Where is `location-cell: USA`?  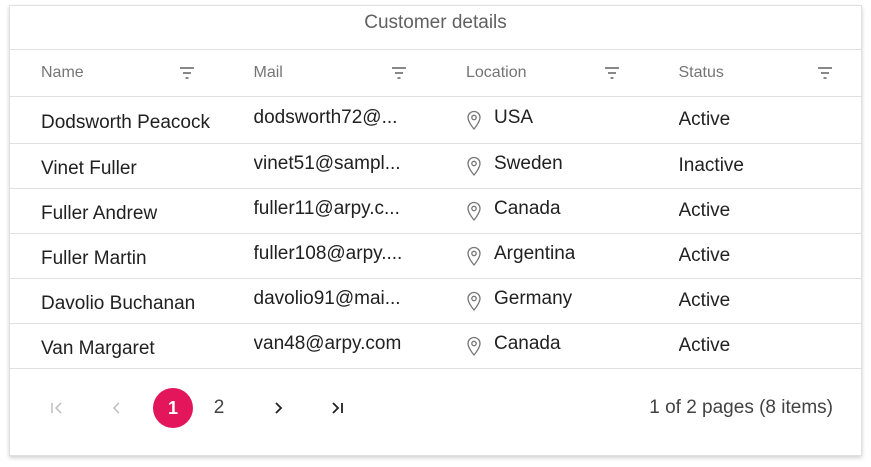
location-cell: USA is located at coordinates (541, 120).